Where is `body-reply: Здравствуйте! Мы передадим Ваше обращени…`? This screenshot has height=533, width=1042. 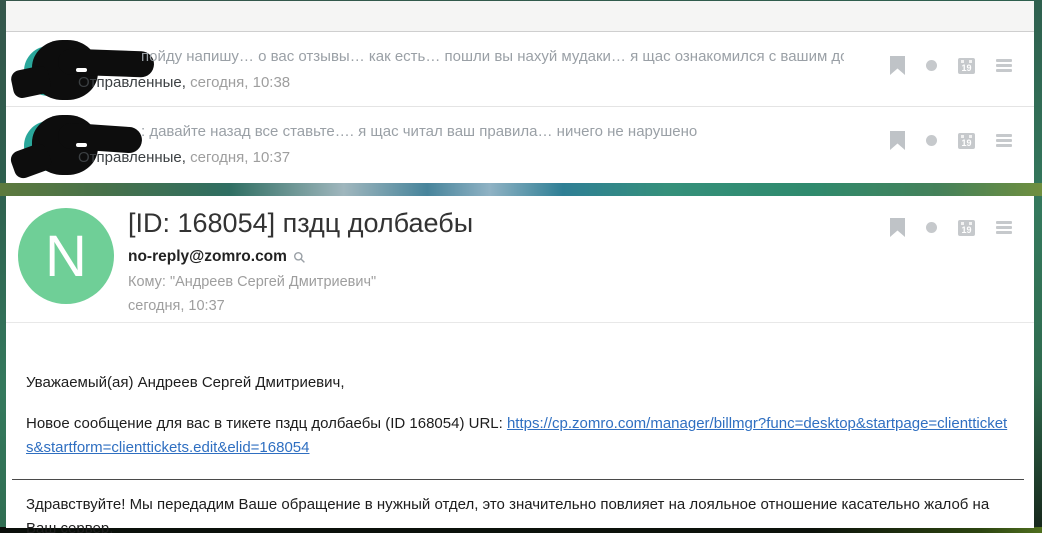 body-reply: Здравствуйте! Мы передадим Ваше обращени… is located at coordinates (508, 514).